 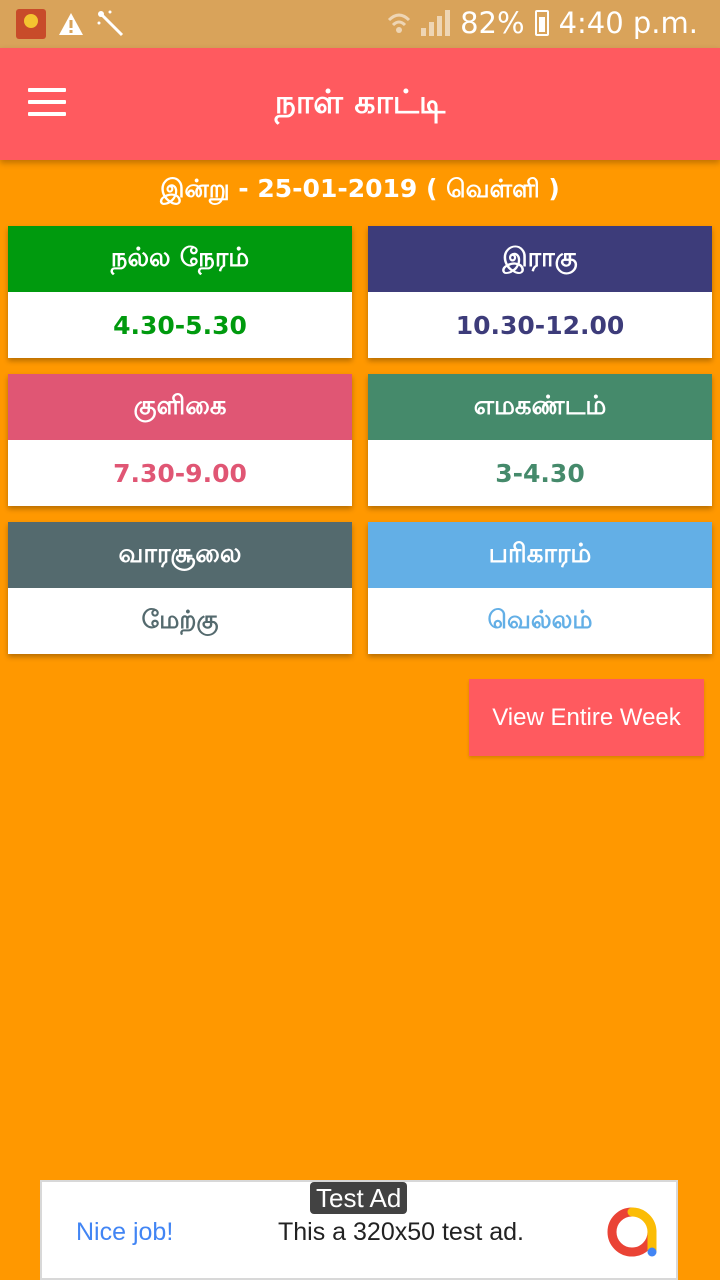 What do you see at coordinates (180, 407) in the screenshot?
I see `card-label: குளிகை` at bounding box center [180, 407].